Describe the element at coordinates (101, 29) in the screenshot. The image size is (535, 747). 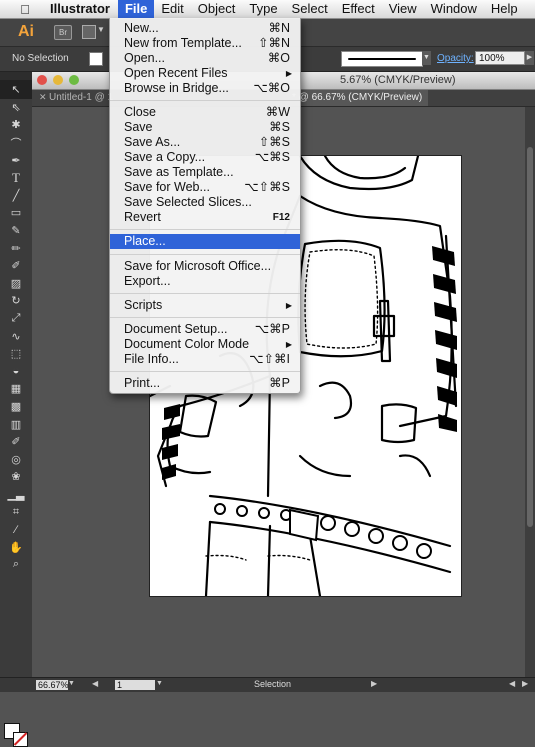
I see `arrange-dropdown-icon: ▼` at that location.